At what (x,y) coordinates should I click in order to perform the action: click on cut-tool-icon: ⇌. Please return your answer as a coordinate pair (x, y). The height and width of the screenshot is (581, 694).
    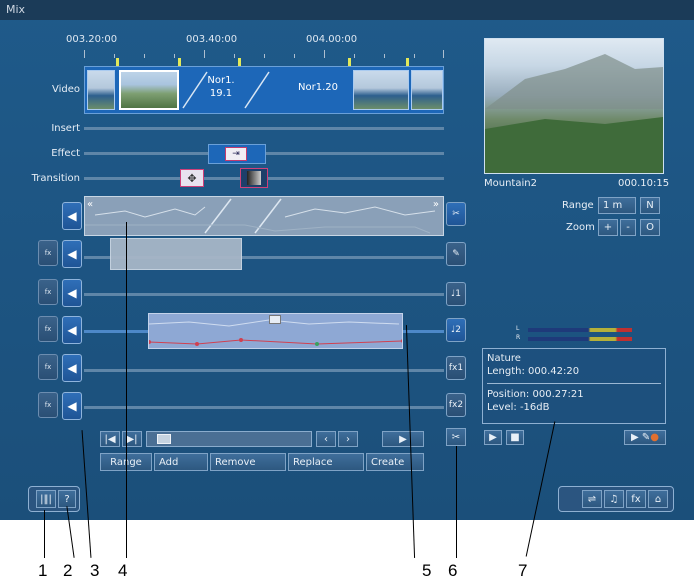
    Looking at the image, I should click on (592, 499).